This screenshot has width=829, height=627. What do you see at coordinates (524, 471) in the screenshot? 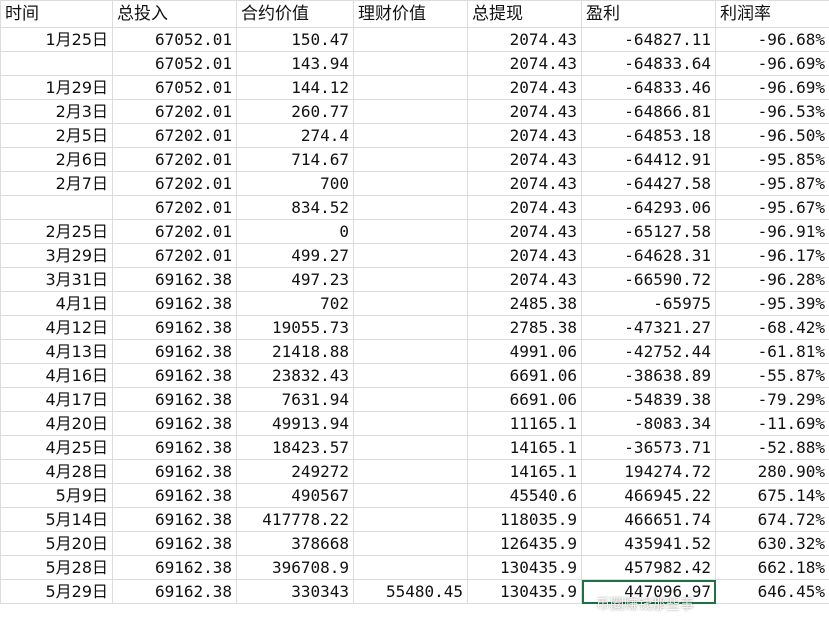
I see `cell-total-withdraw: 14165.1` at bounding box center [524, 471].